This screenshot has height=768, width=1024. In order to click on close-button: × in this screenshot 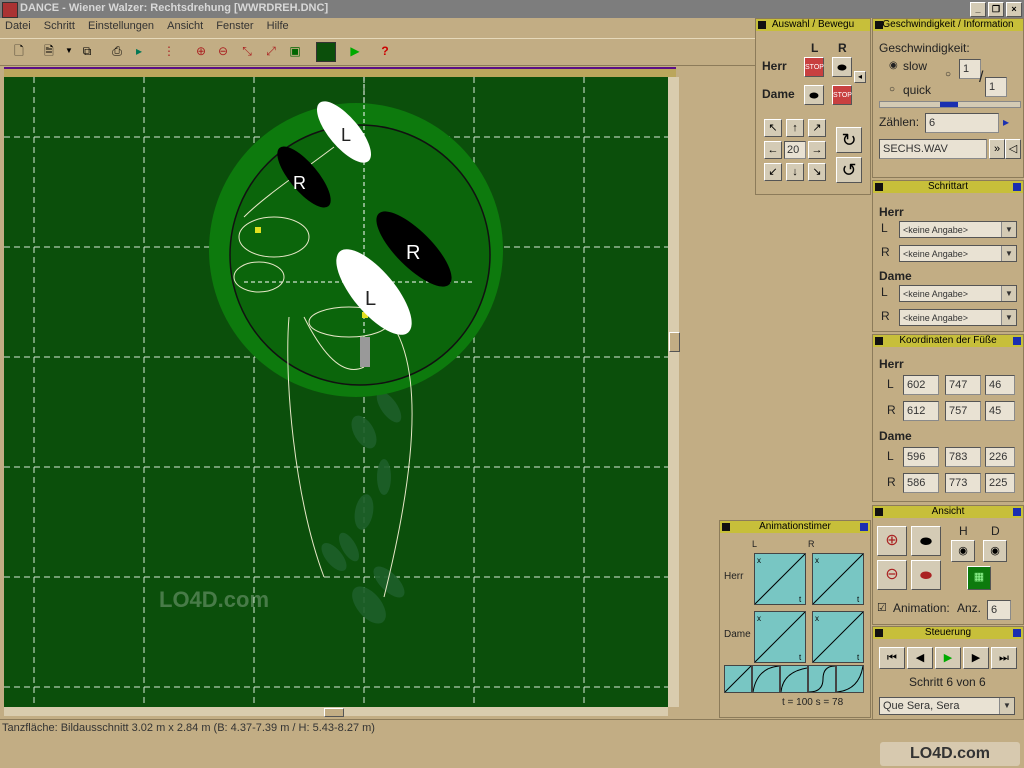, I will do `click(1014, 9)`.